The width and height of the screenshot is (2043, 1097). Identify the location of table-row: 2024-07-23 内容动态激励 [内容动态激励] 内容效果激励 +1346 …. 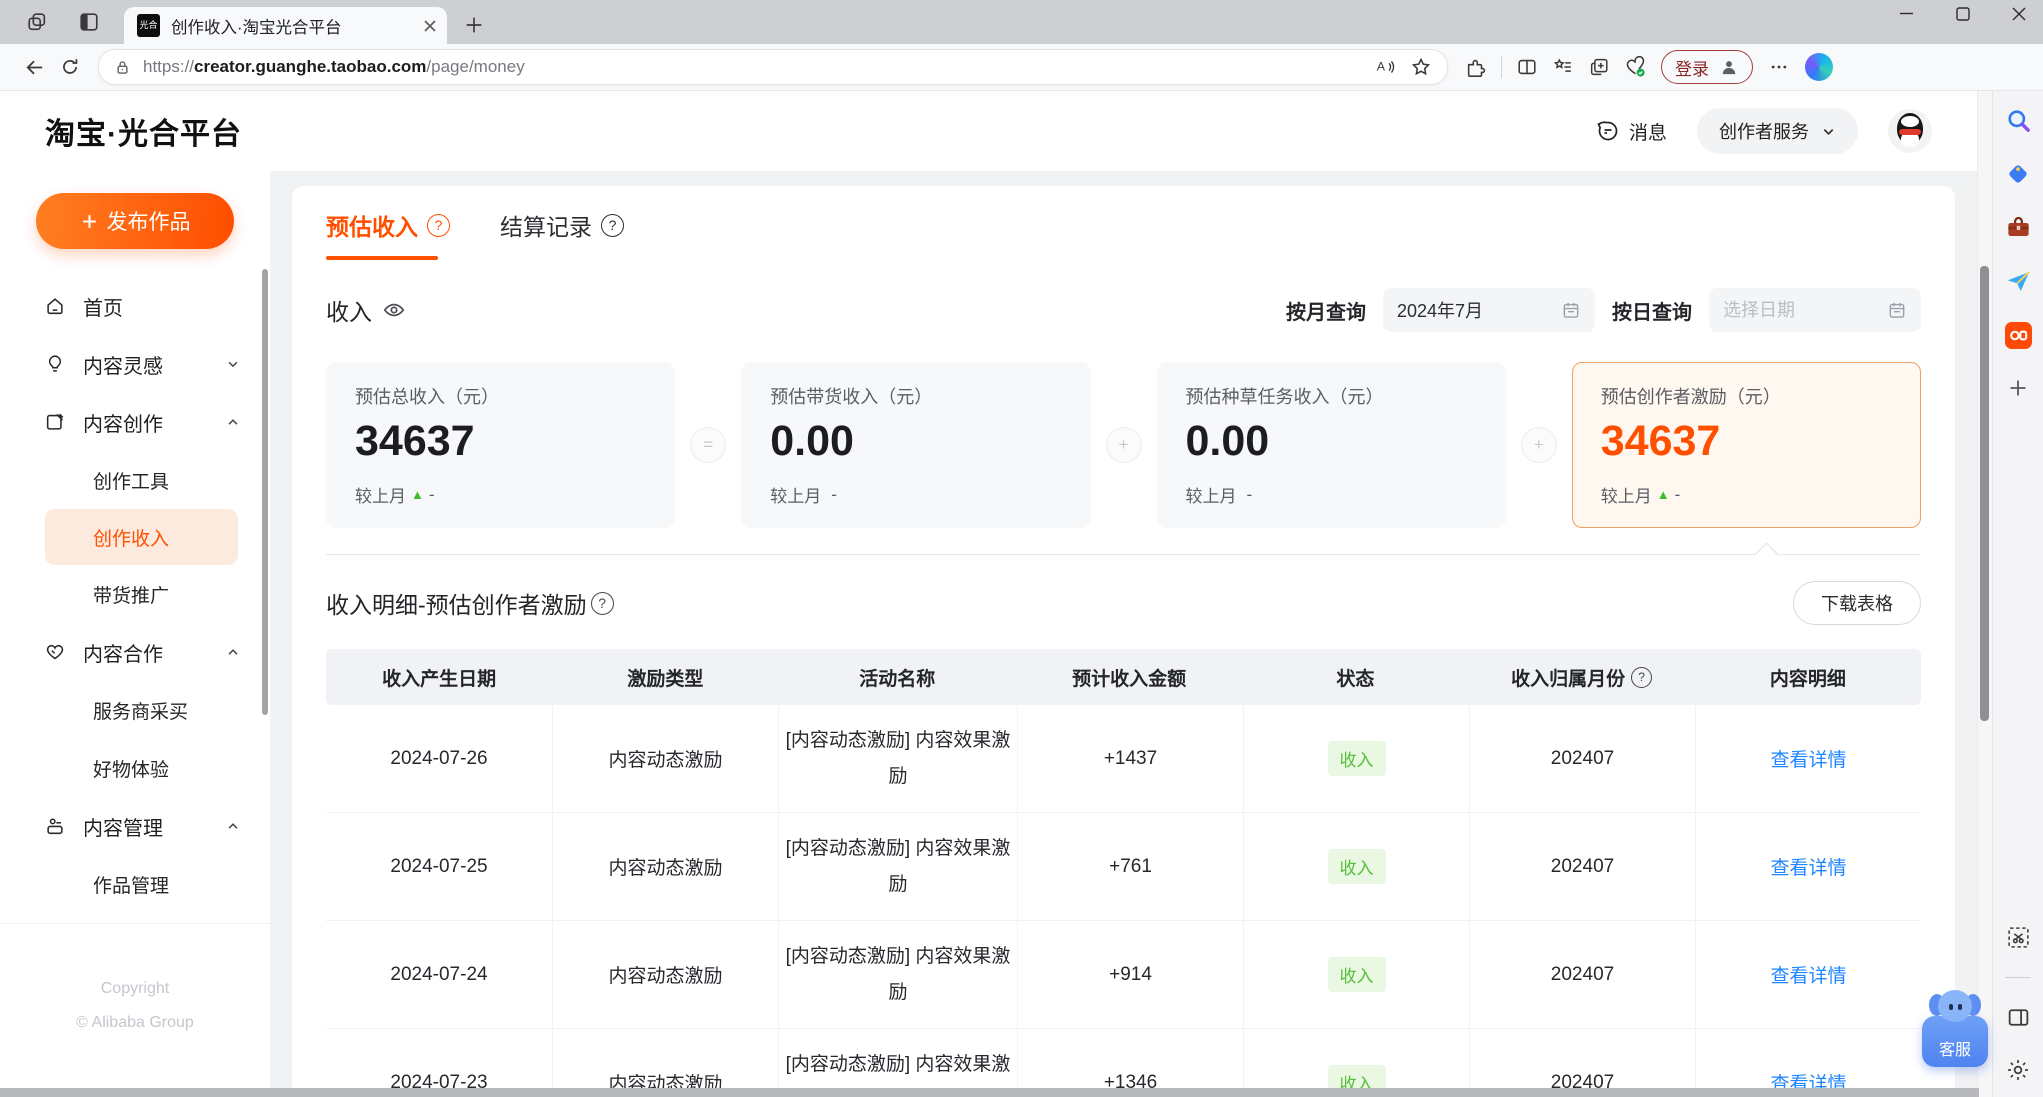
(1123, 1063).